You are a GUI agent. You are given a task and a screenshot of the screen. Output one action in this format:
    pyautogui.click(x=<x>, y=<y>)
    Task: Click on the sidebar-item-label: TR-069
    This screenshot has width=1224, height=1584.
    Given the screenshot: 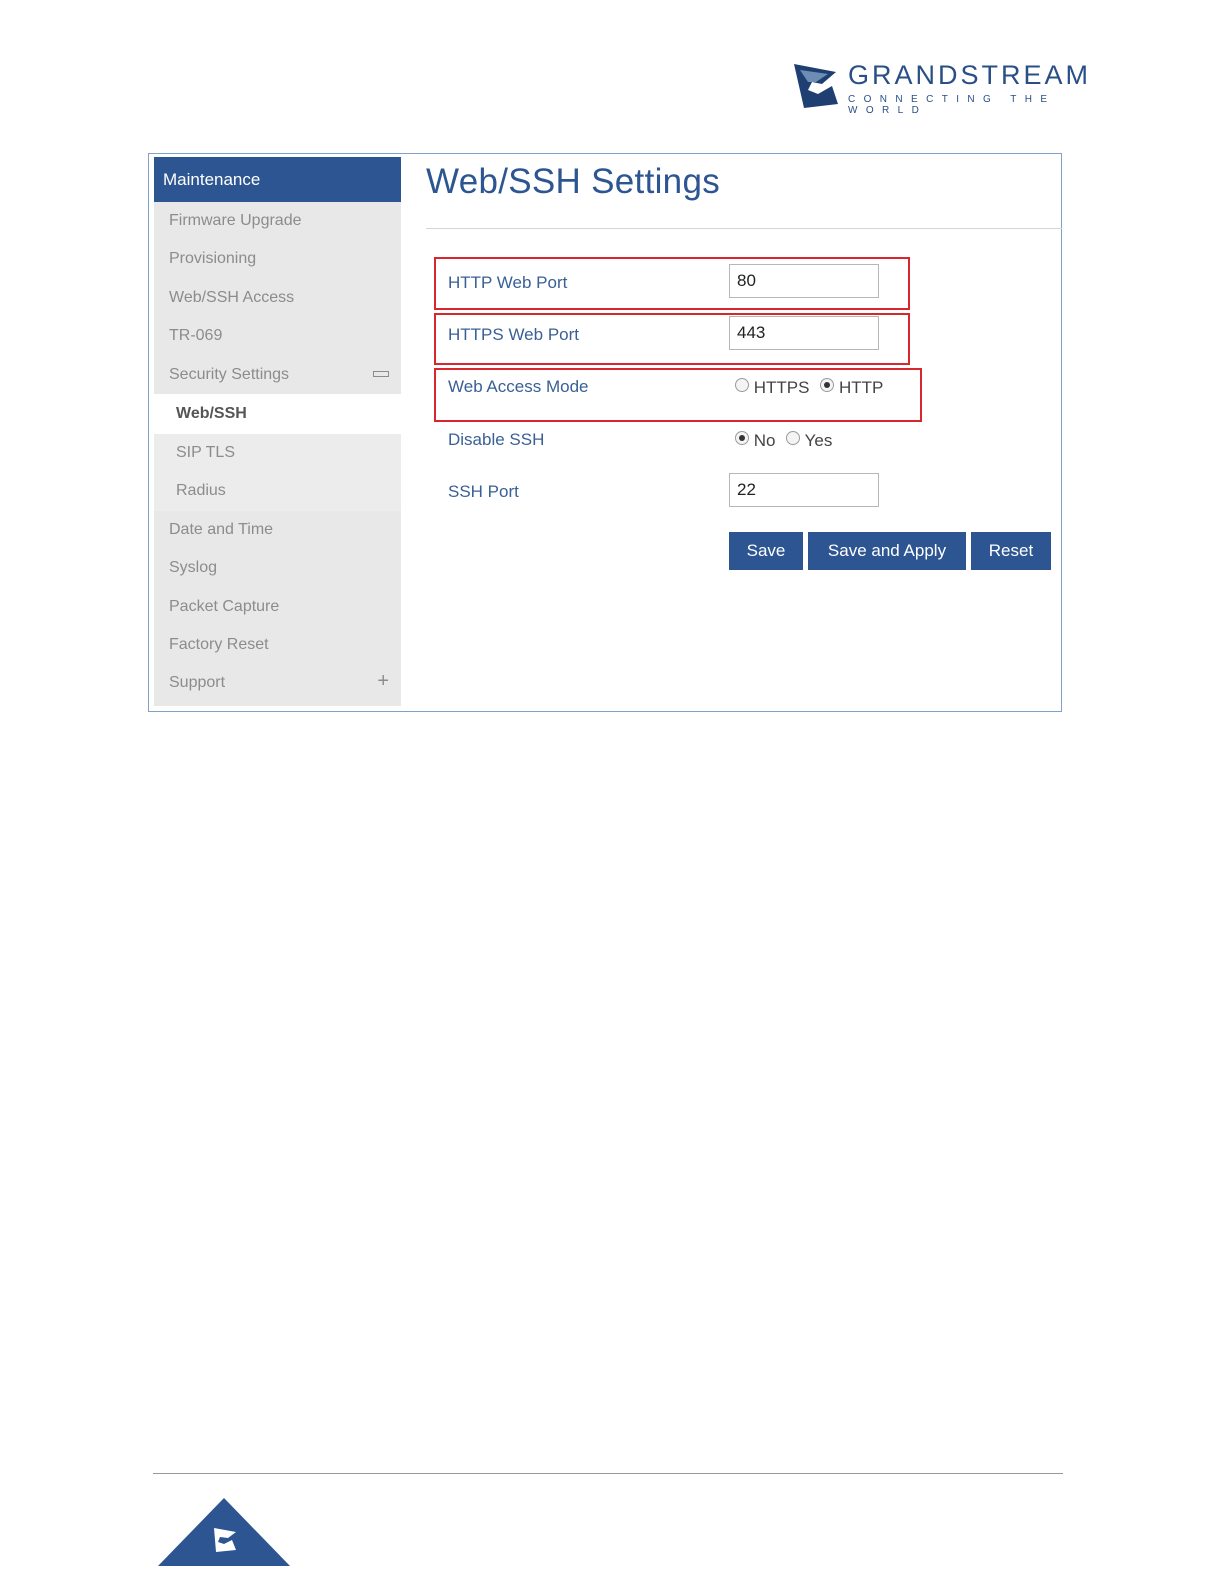 What is the action you would take?
    pyautogui.click(x=196, y=336)
    